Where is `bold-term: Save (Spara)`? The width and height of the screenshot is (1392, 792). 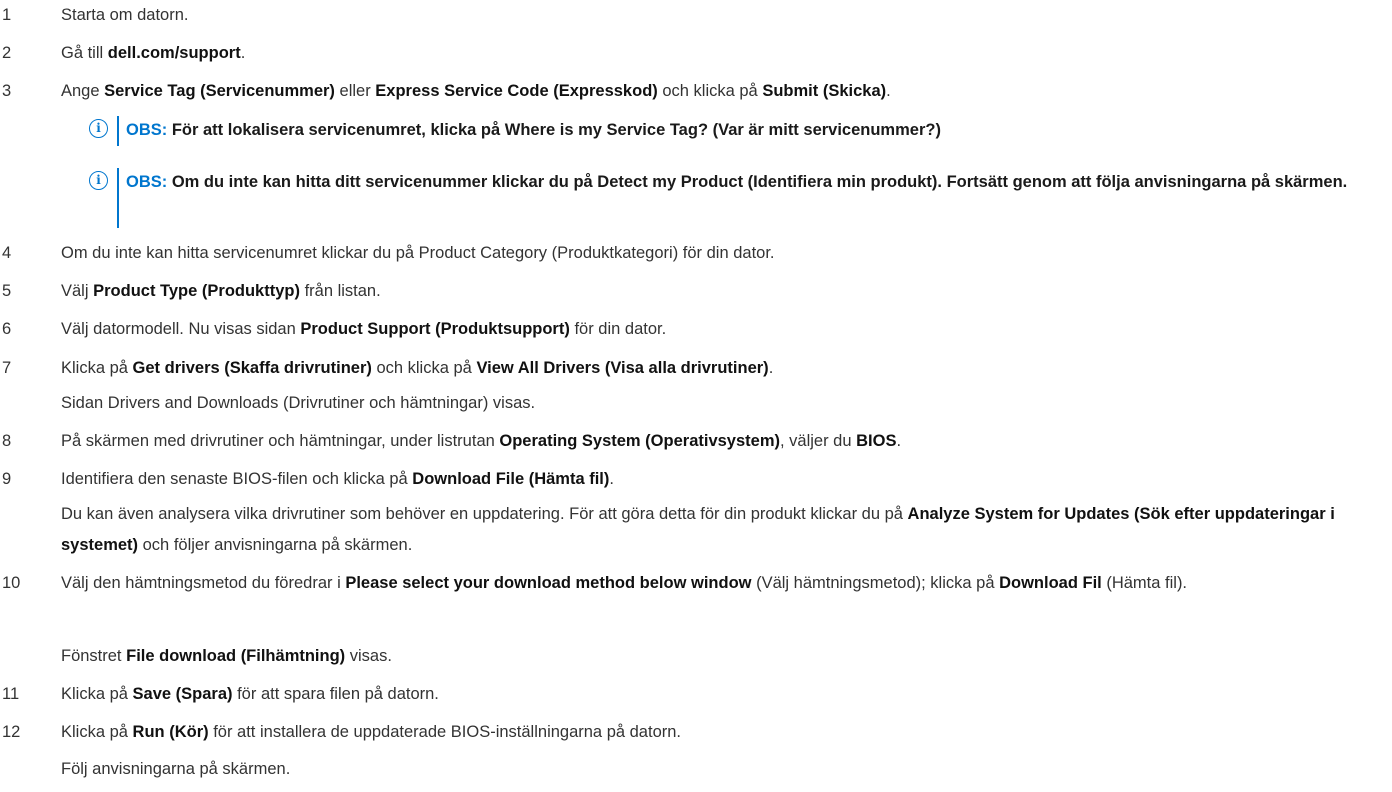
bold-term: Save (Spara) is located at coordinates (182, 694).